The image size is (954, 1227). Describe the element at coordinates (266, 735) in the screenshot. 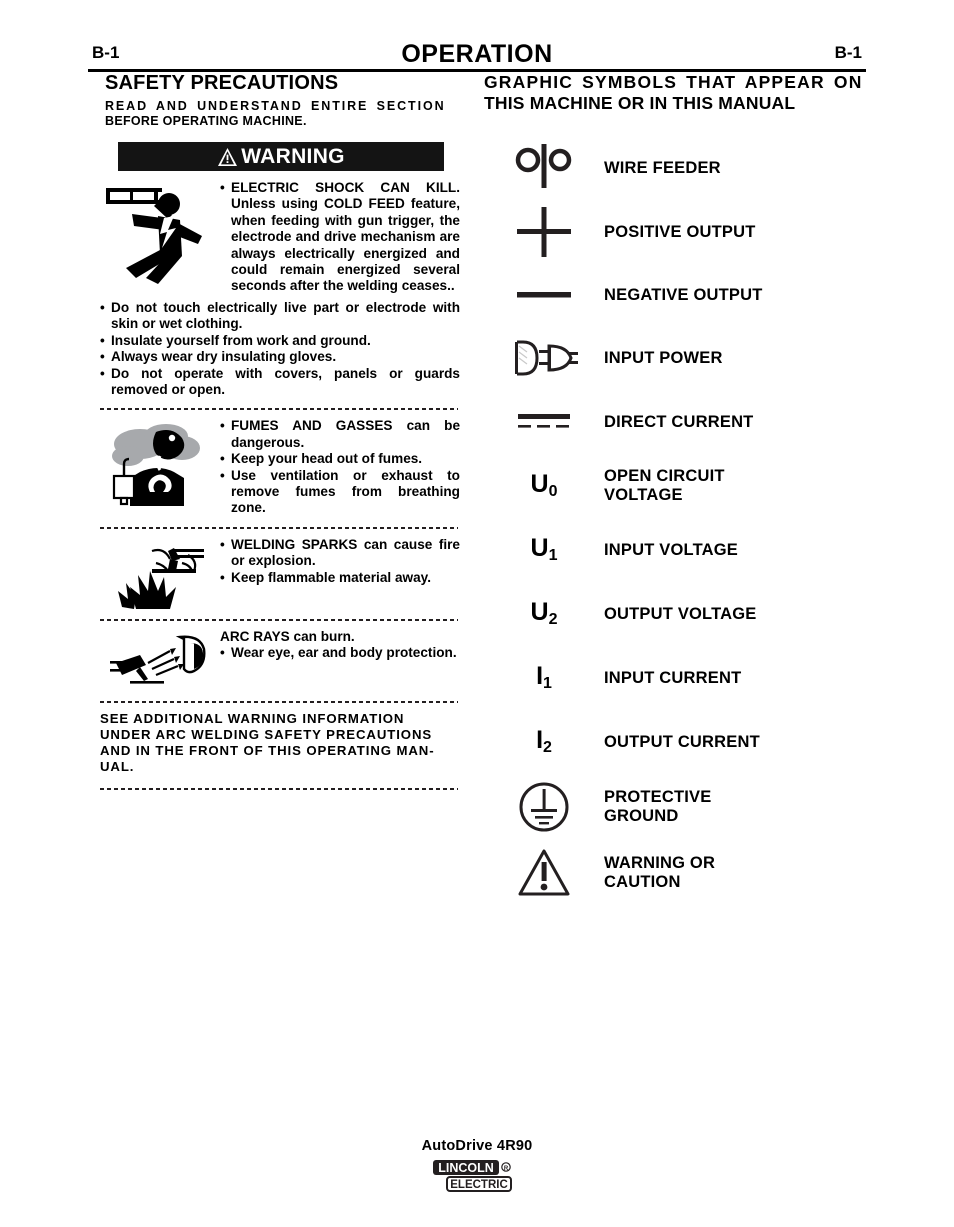

I see `see-info-line-2: UNDER ARC WELDING SAFETY PRECAUTIONS` at that location.